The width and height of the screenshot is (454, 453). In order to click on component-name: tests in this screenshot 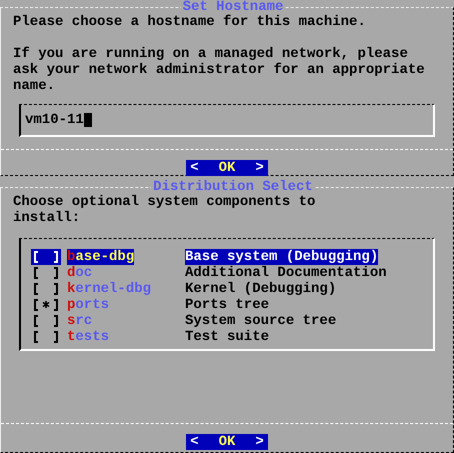, I will do `click(88, 337)`.